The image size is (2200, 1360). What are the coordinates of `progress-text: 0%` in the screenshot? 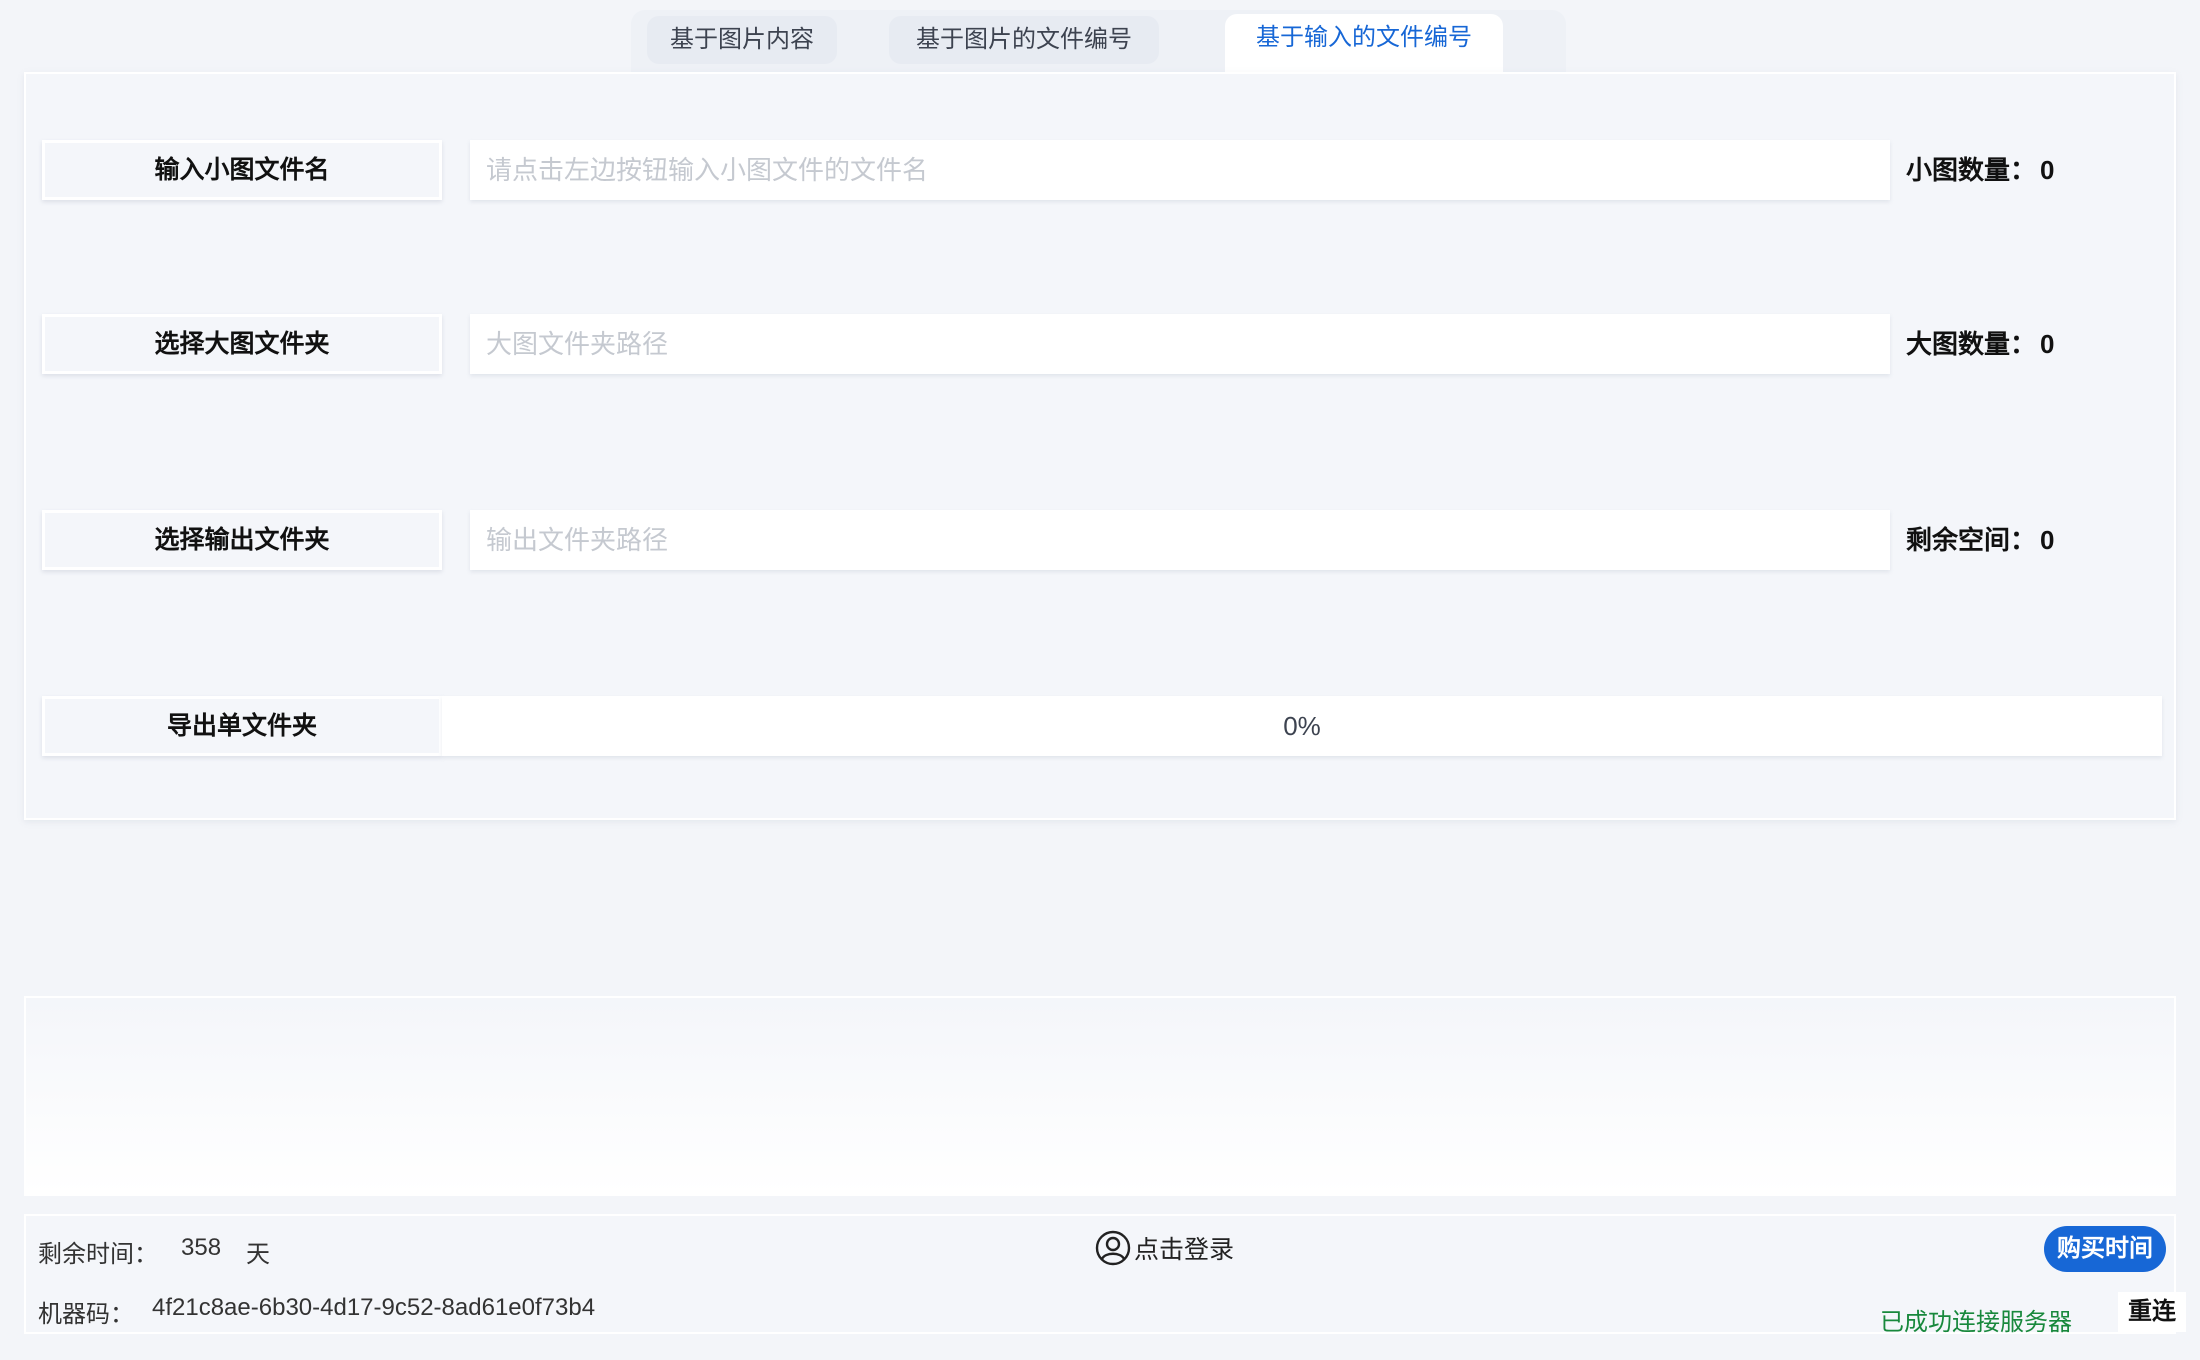 It's located at (1302, 726).